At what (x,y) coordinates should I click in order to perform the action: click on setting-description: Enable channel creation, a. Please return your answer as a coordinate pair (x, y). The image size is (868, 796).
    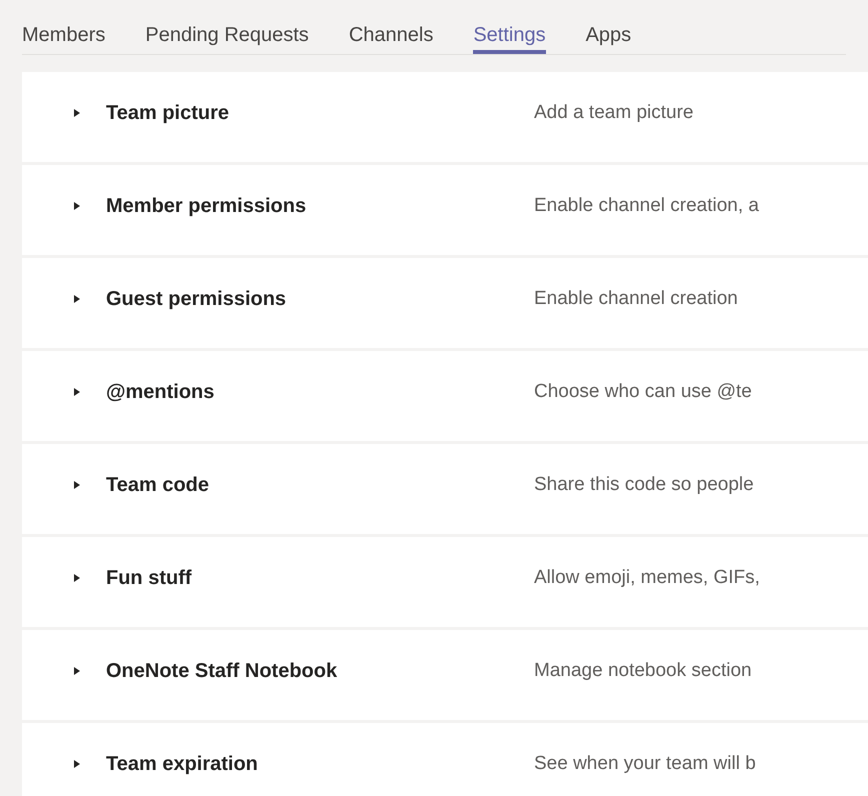
    Looking at the image, I should click on (646, 206).